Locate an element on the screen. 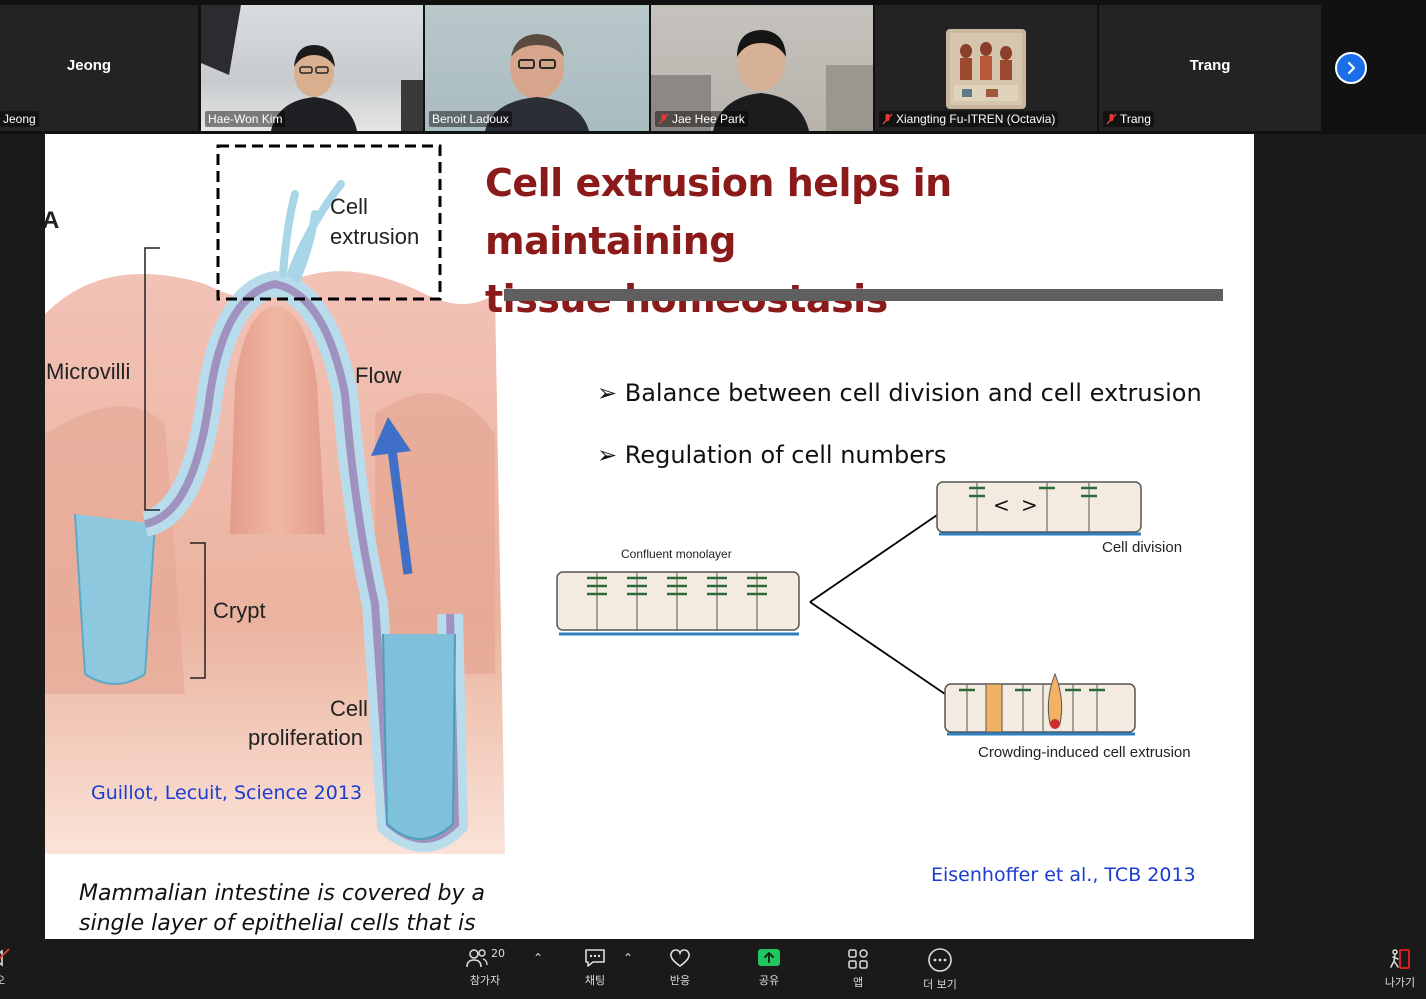 The image size is (1426, 999). participants-icon is located at coordinates (477, 958).